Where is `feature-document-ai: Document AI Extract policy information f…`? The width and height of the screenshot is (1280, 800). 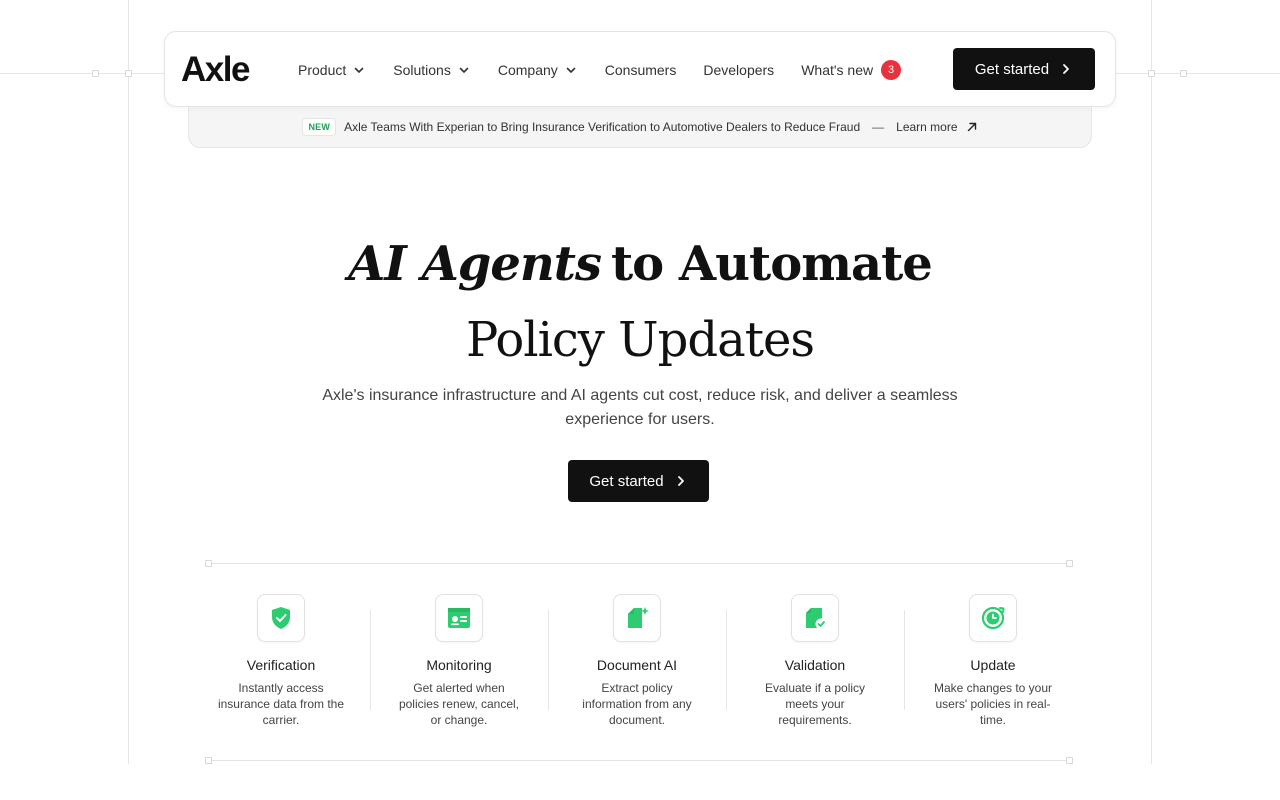 feature-document-ai: Document AI Extract policy information f… is located at coordinates (637, 664).